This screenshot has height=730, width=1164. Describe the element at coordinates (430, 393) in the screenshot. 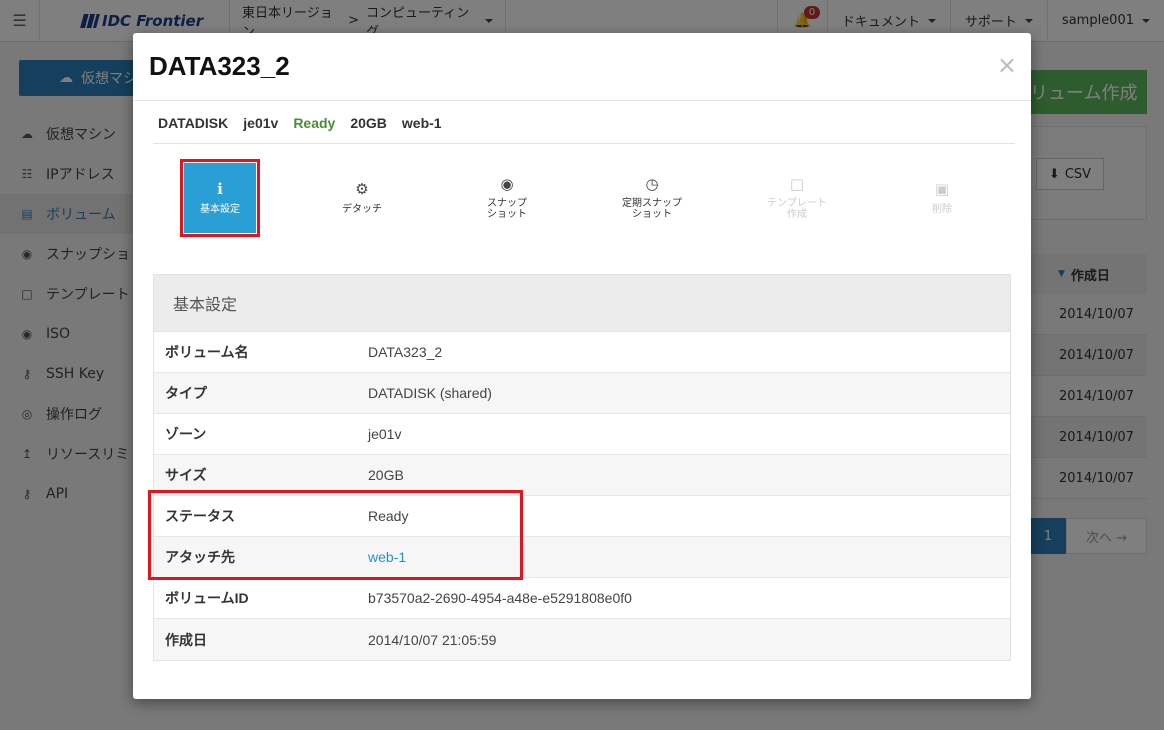

I see `row-value: DATADISK (shared)` at that location.